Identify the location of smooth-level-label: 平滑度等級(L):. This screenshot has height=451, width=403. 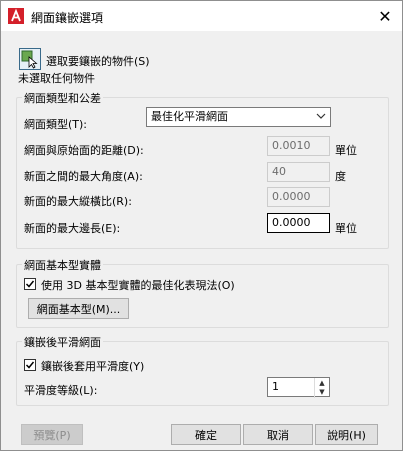
(61, 390).